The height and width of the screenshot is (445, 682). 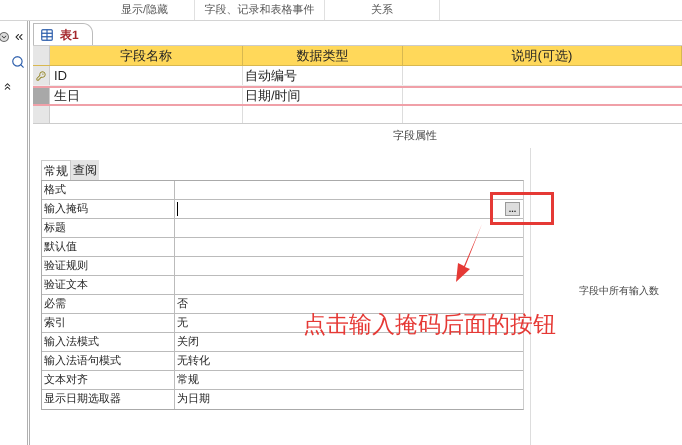 I want to click on field-name-cell: 生日, so click(x=67, y=96).